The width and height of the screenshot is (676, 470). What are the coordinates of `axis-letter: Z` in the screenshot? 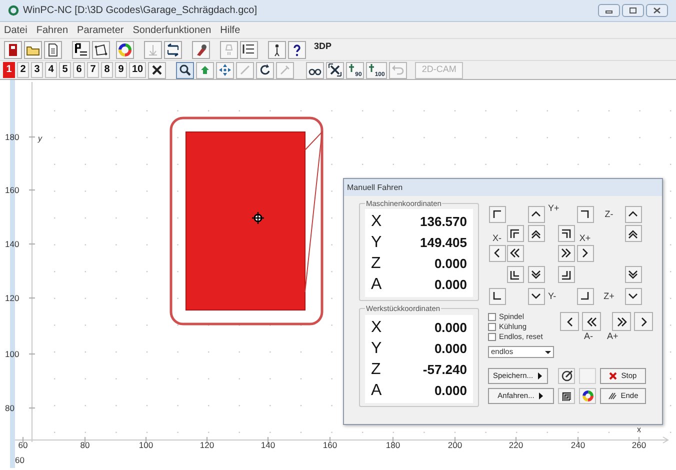 It's located at (376, 370).